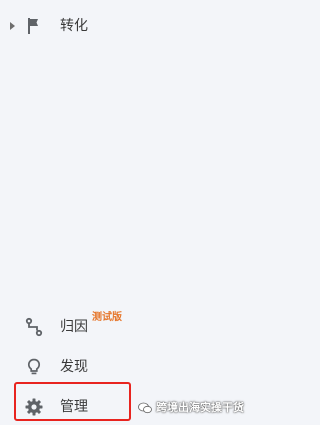 The image size is (320, 425). What do you see at coordinates (147, 408) in the screenshot?
I see `wechat-icon` at bounding box center [147, 408].